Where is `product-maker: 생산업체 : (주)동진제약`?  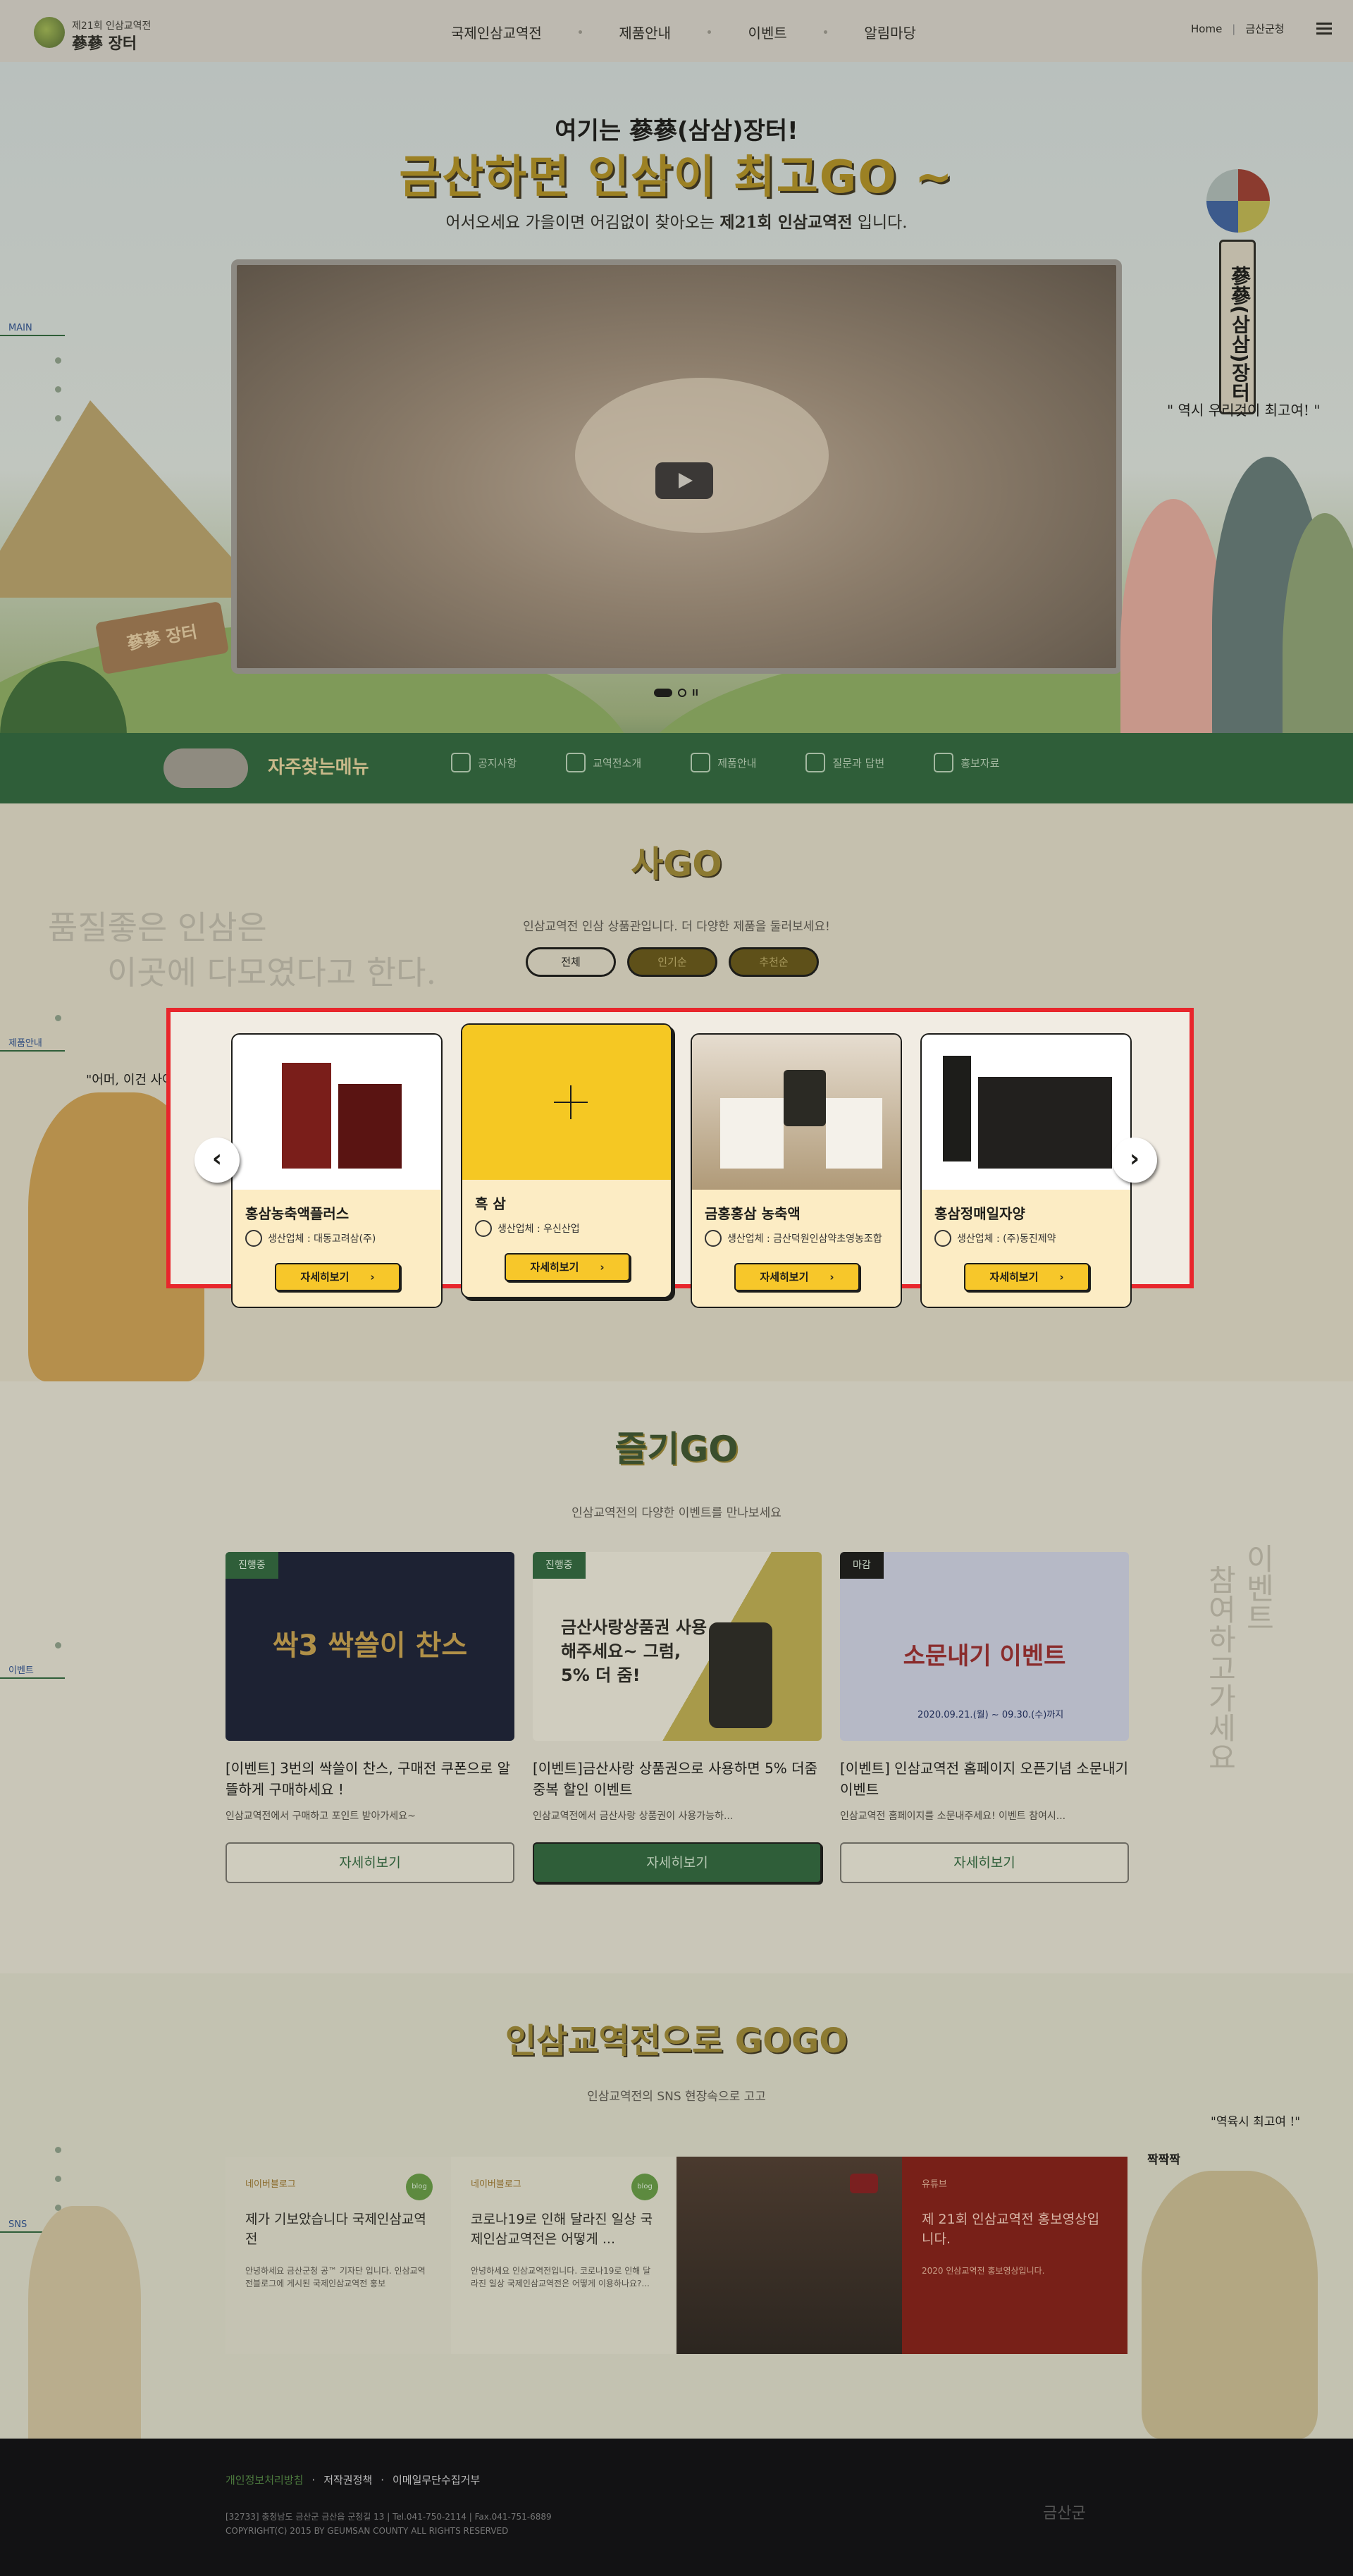 product-maker: 생산업체 : (주)동진제약 is located at coordinates (1026, 1238).